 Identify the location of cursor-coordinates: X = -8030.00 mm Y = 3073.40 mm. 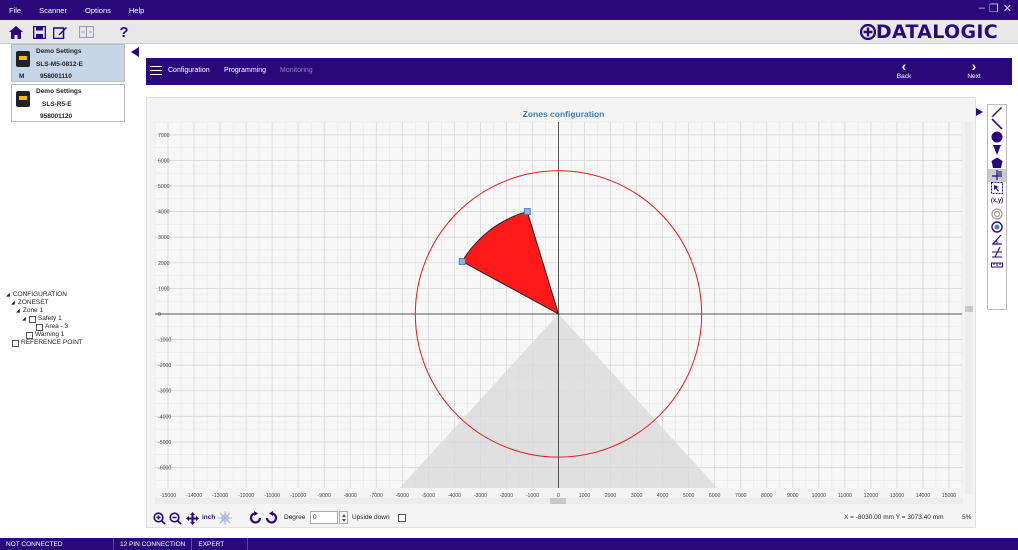
(894, 517).